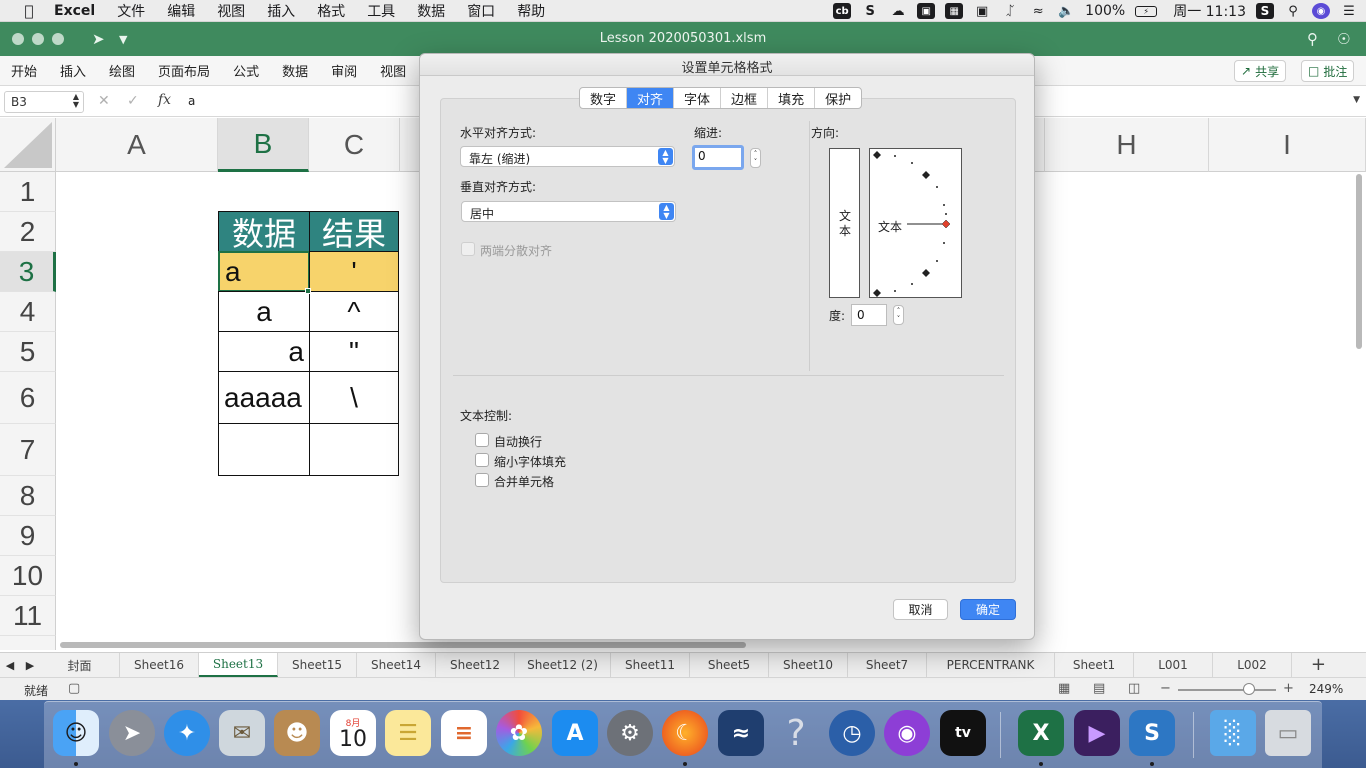  What do you see at coordinates (191, 101) in the screenshot?
I see `formula-input: a` at bounding box center [191, 101].